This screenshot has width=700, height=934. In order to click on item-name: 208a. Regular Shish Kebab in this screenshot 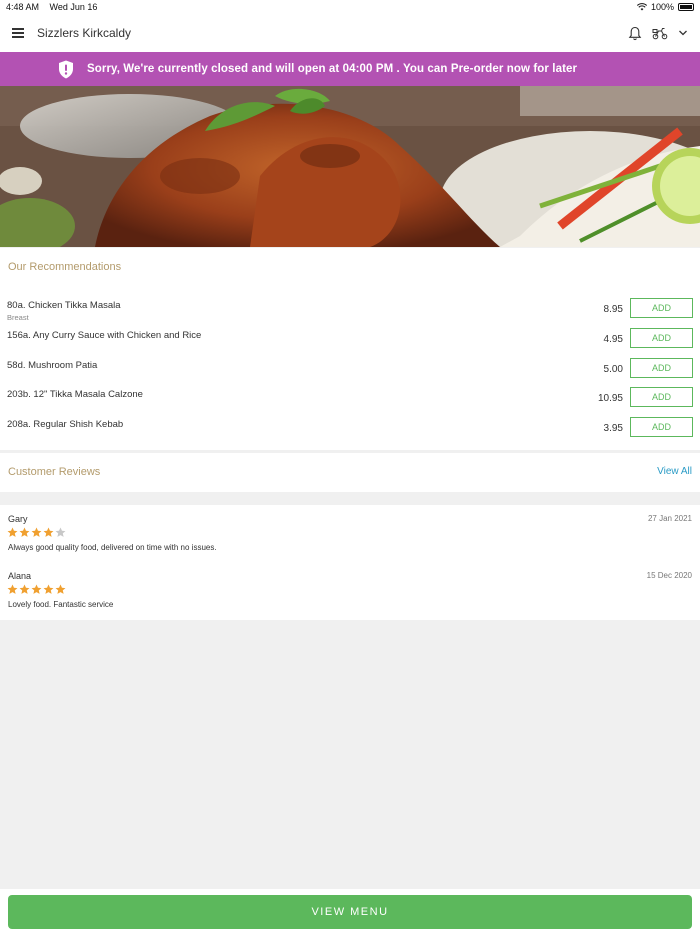, I will do `click(65, 424)`.